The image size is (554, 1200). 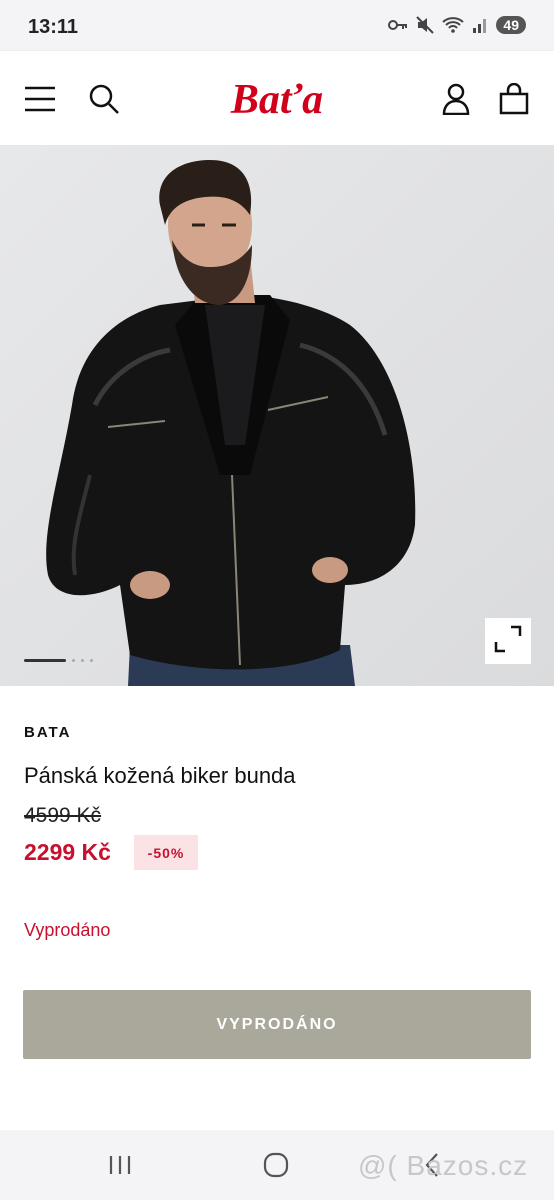 I want to click on mute-icon, so click(x=425, y=25).